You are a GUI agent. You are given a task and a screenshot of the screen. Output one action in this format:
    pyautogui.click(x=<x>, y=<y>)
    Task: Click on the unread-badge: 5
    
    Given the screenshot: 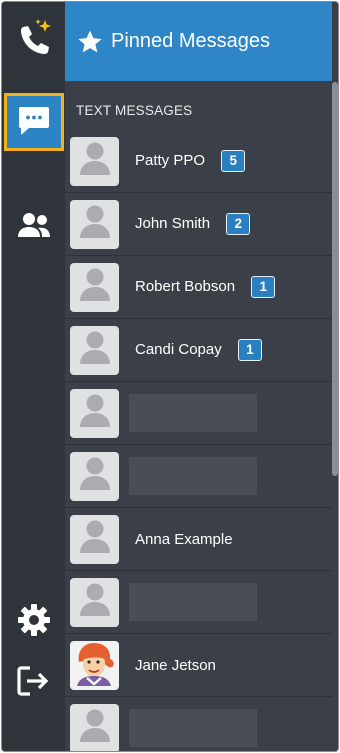 What is the action you would take?
    pyautogui.click(x=233, y=161)
    